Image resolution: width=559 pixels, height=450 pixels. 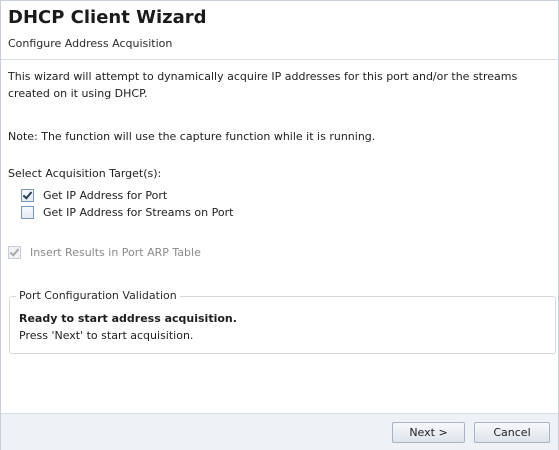 I want to click on port-ip-checkbox-row: Get IP Address for Port, so click(x=94, y=195).